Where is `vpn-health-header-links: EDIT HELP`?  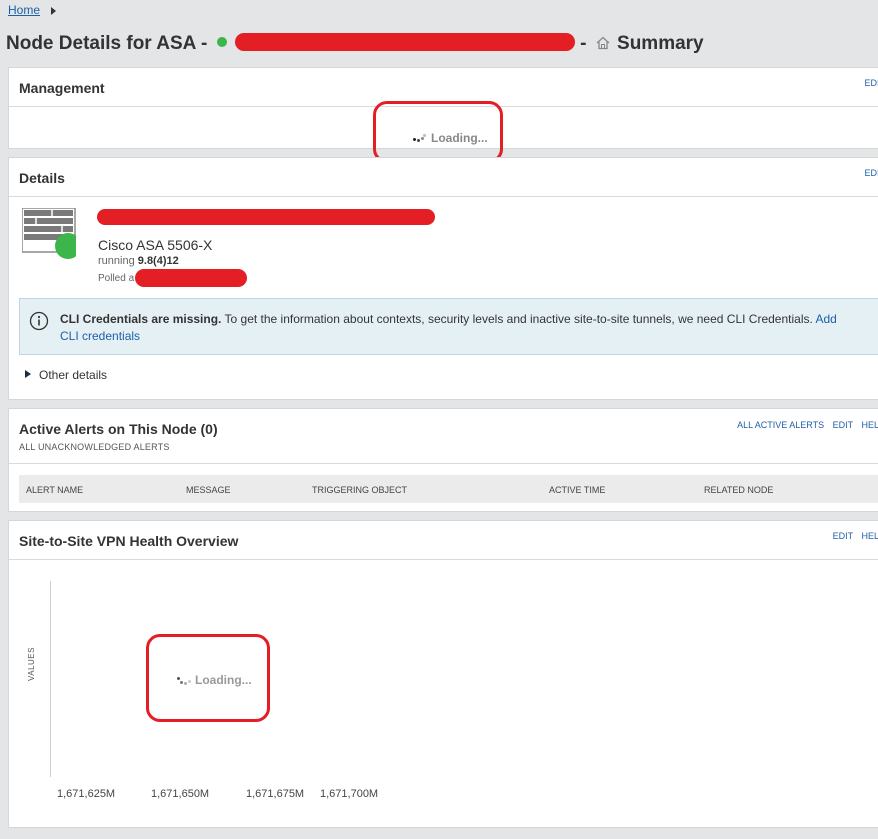
vpn-health-header-links: EDIT HELP is located at coordinates (852, 536).